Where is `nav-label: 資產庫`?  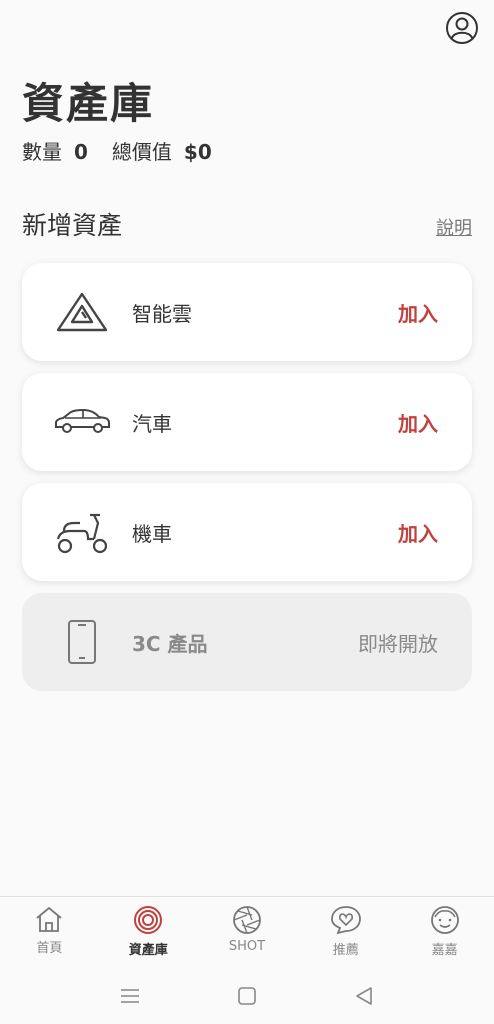
nav-label: 資產庫 is located at coordinates (148, 950).